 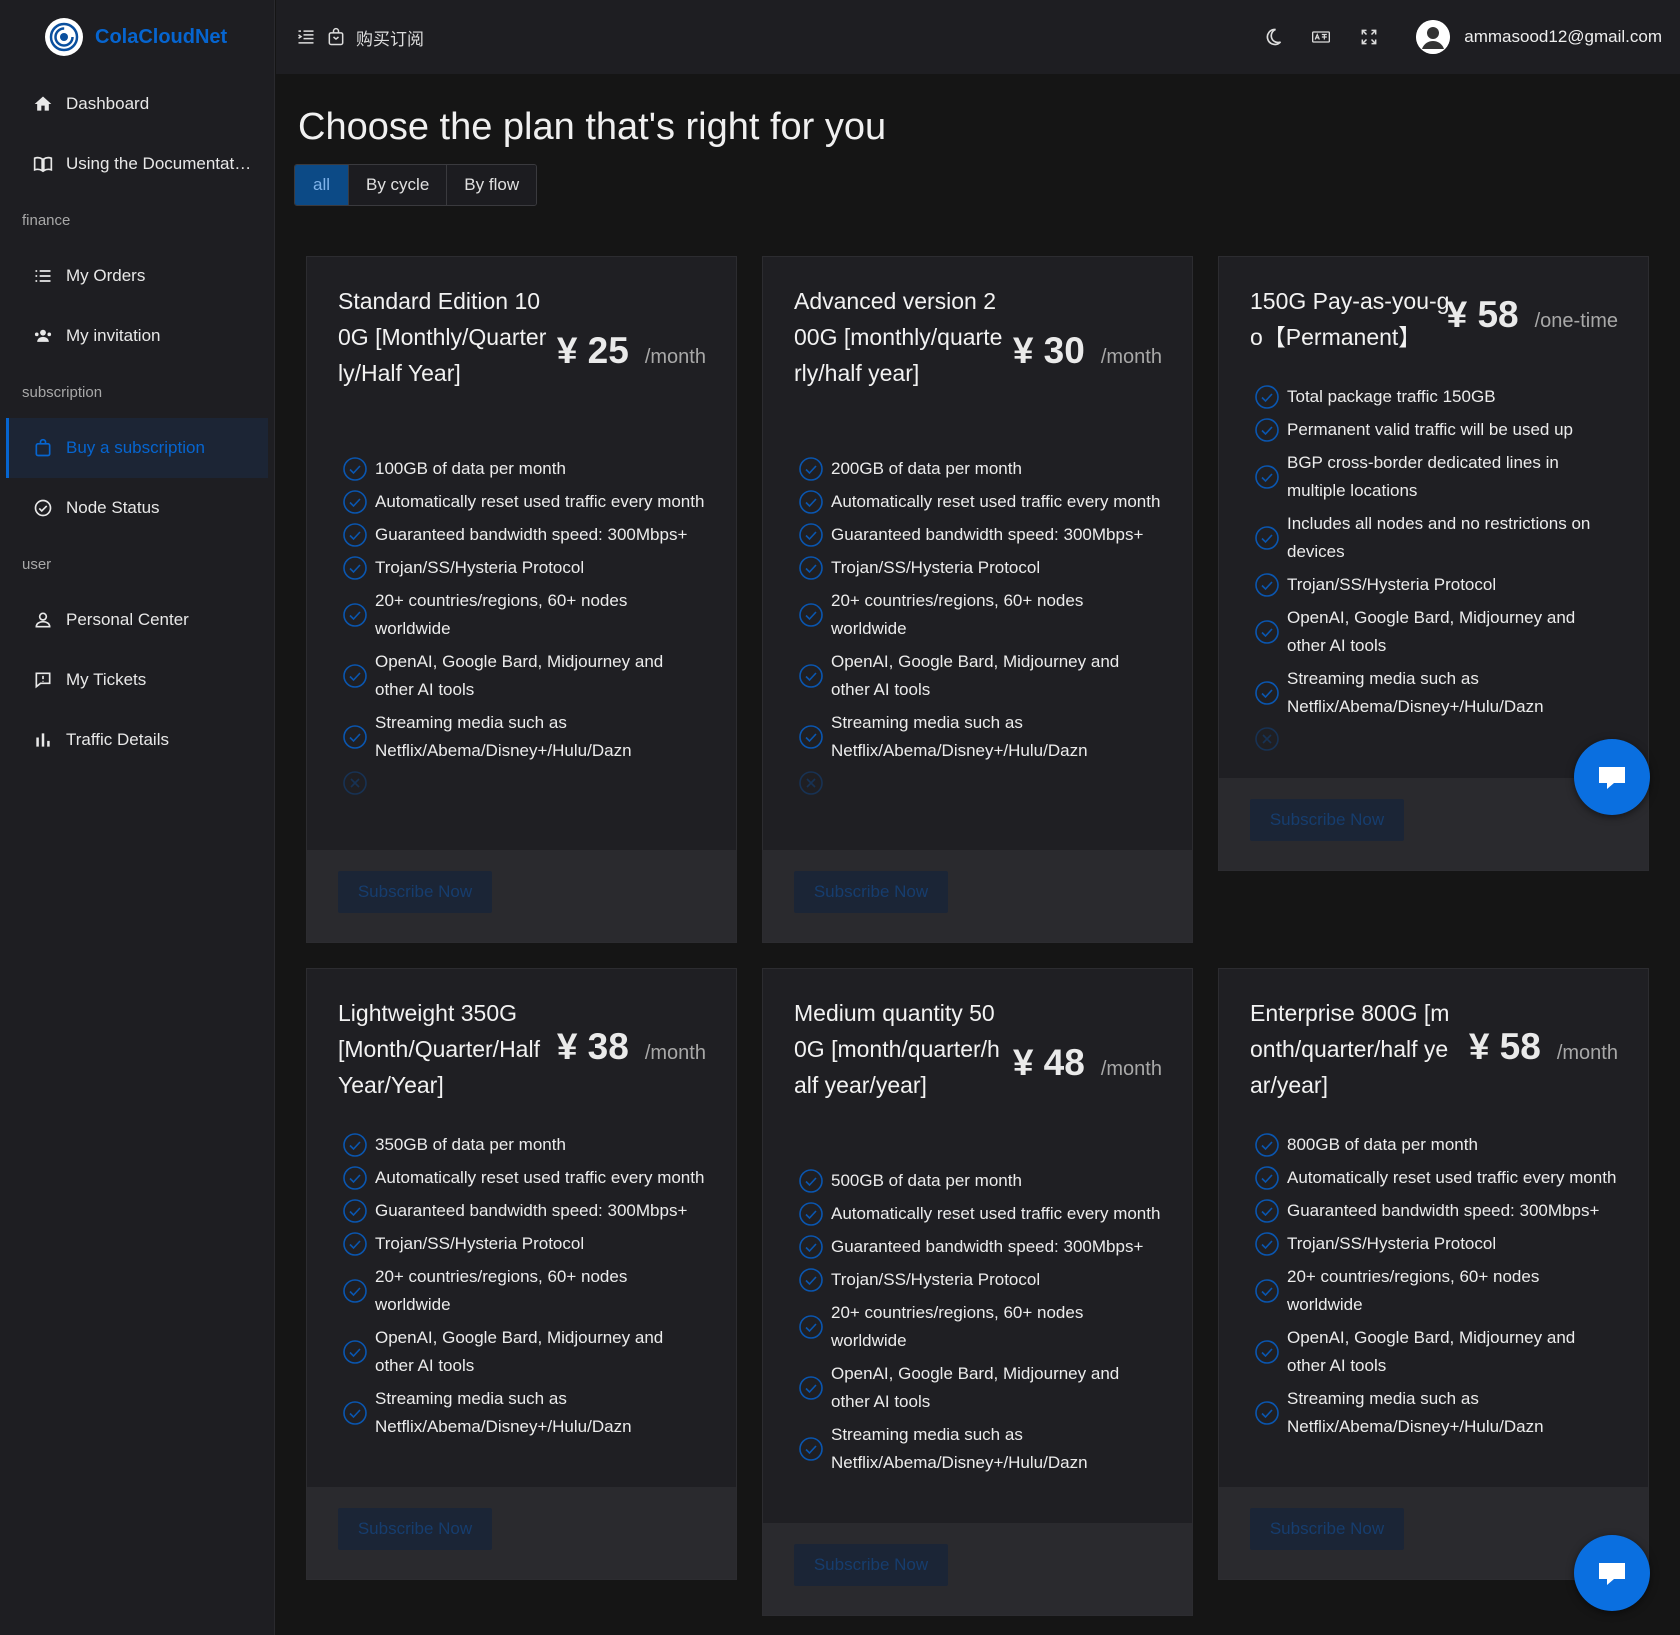 I want to click on menu-fold-icon, so click(x=307, y=37).